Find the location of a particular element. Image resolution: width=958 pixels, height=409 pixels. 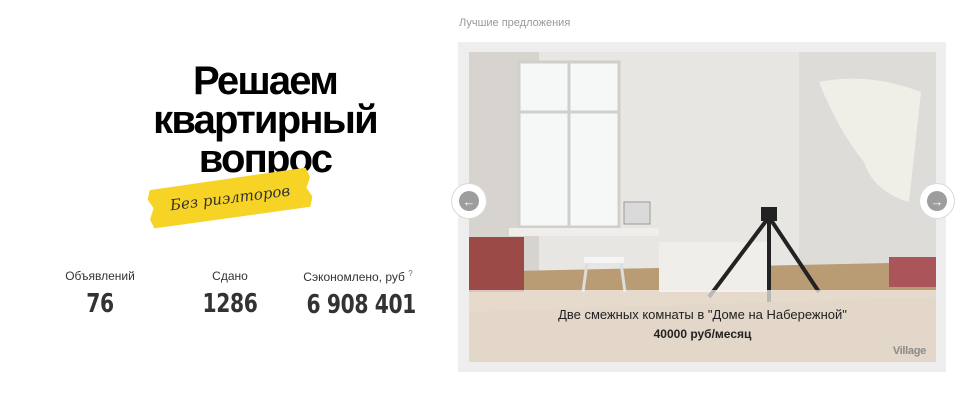

stat-label: Сдано is located at coordinates (230, 276).